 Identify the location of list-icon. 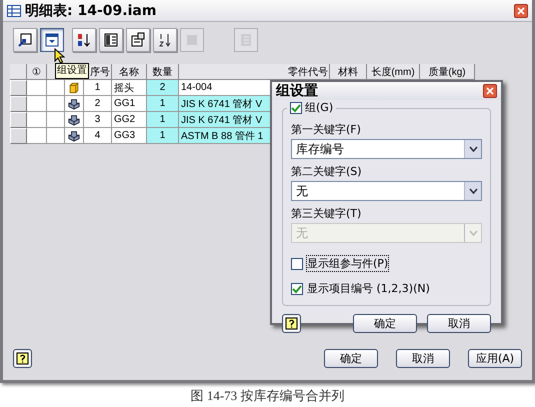
(246, 40).